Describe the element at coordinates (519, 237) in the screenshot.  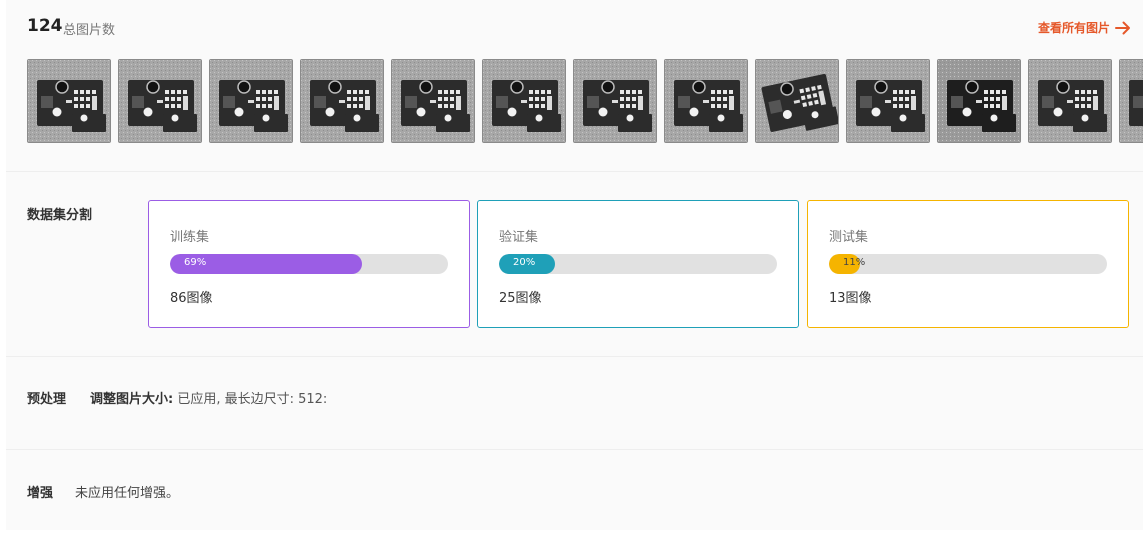
I see `split-label-valid: 验证集` at that location.